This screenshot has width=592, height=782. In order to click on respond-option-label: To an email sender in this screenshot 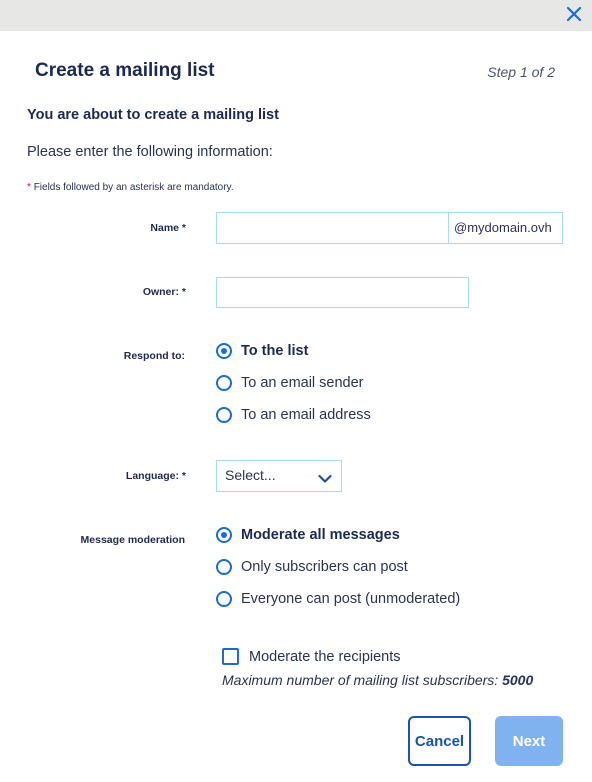, I will do `click(302, 383)`.